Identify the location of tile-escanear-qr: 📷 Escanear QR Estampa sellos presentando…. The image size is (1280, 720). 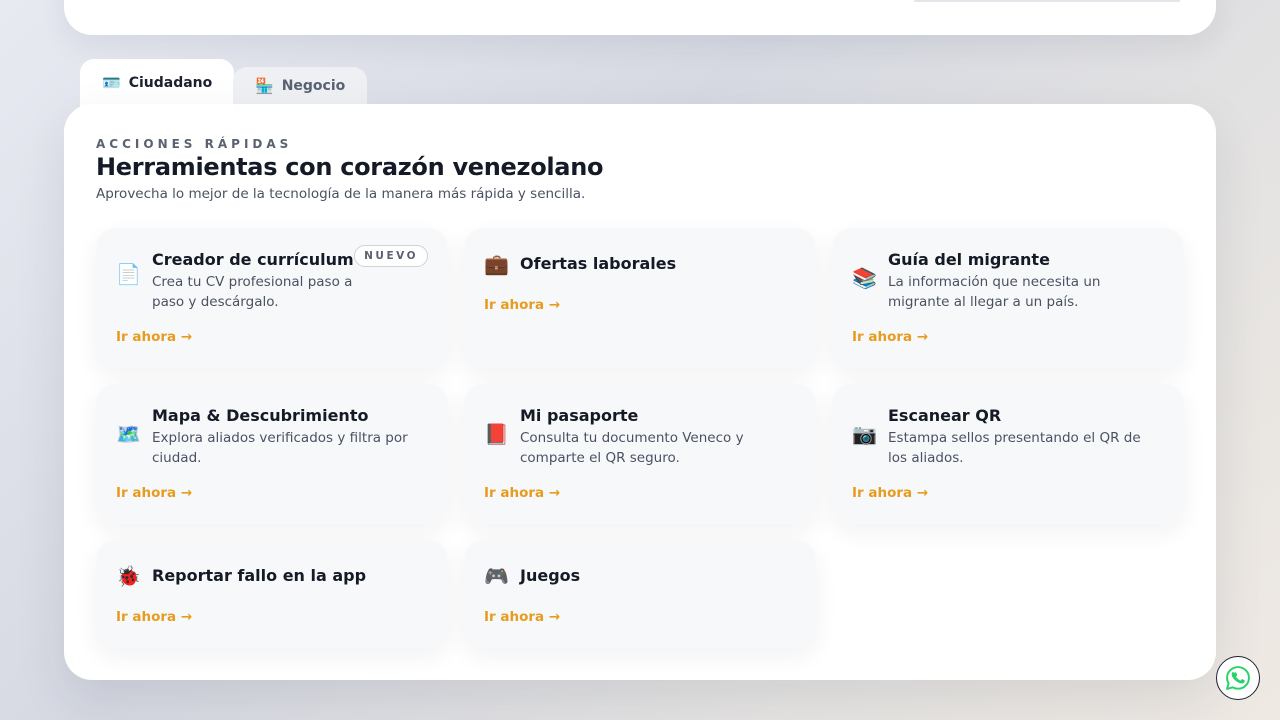
(1008, 454).